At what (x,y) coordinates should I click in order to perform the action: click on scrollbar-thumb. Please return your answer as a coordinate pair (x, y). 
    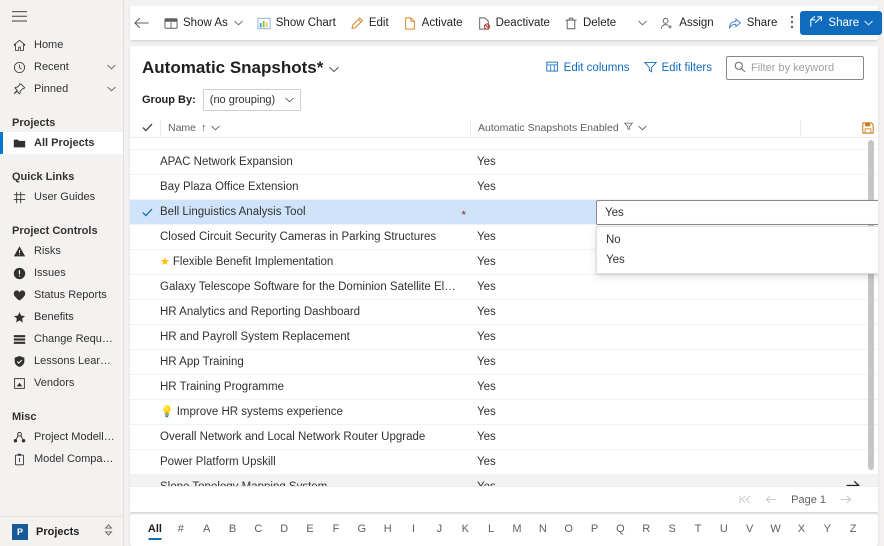
    Looking at the image, I should click on (871, 305).